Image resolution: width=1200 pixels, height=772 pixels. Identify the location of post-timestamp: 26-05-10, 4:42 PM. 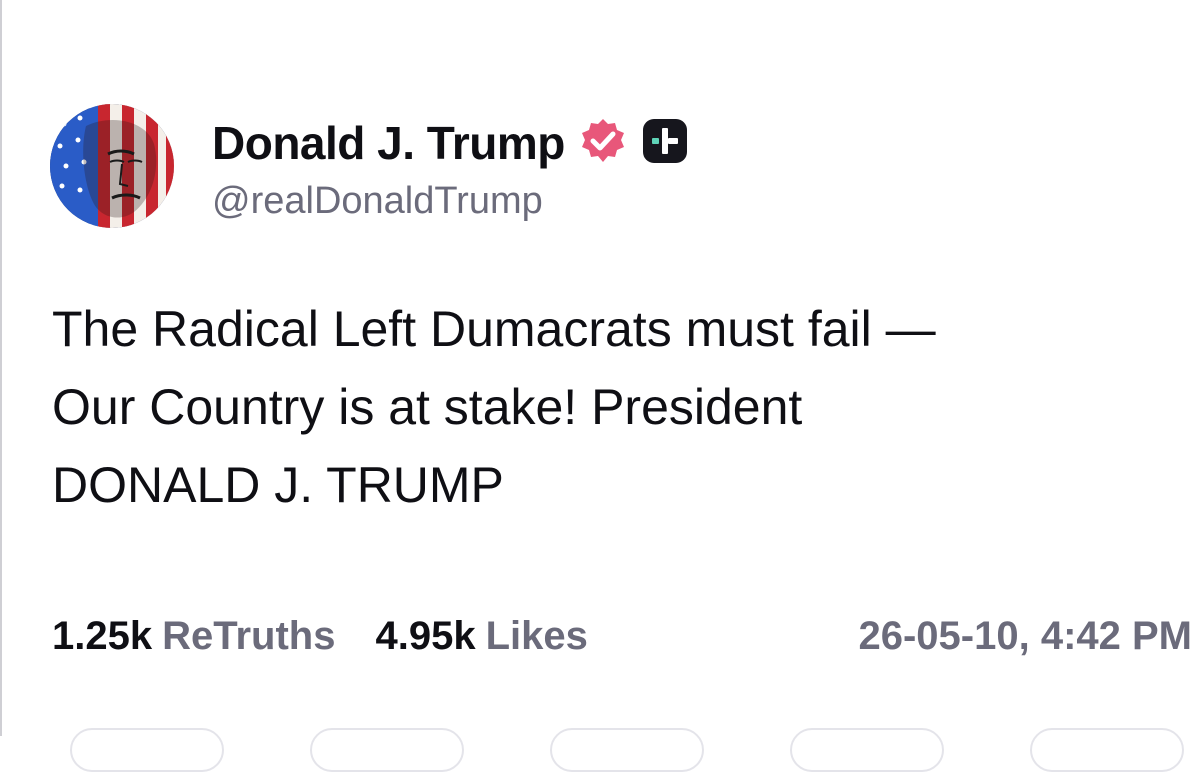
(1025, 636).